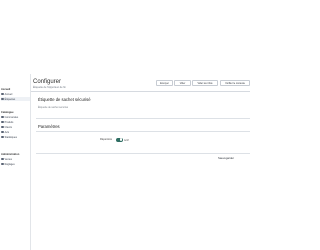 The width and height of the screenshot is (320, 250). I want to click on clear-info-button: Vider les infos, so click(205, 83).